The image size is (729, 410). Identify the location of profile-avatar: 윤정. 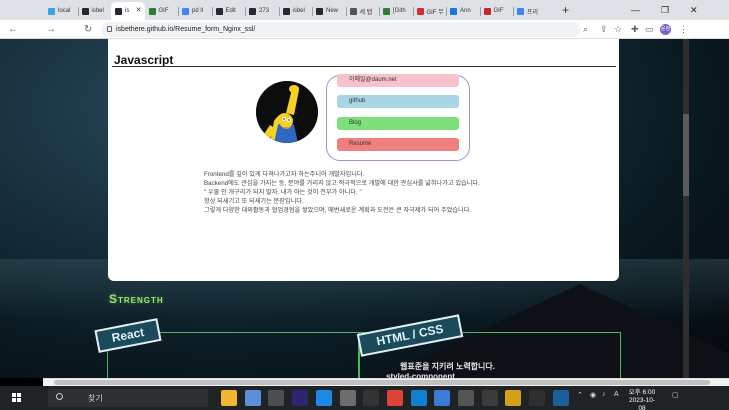
(665, 29).